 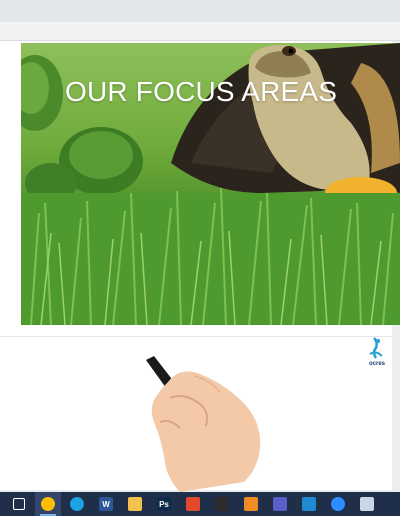 I want to click on taskbar-xampp-button, so click(x=251, y=504).